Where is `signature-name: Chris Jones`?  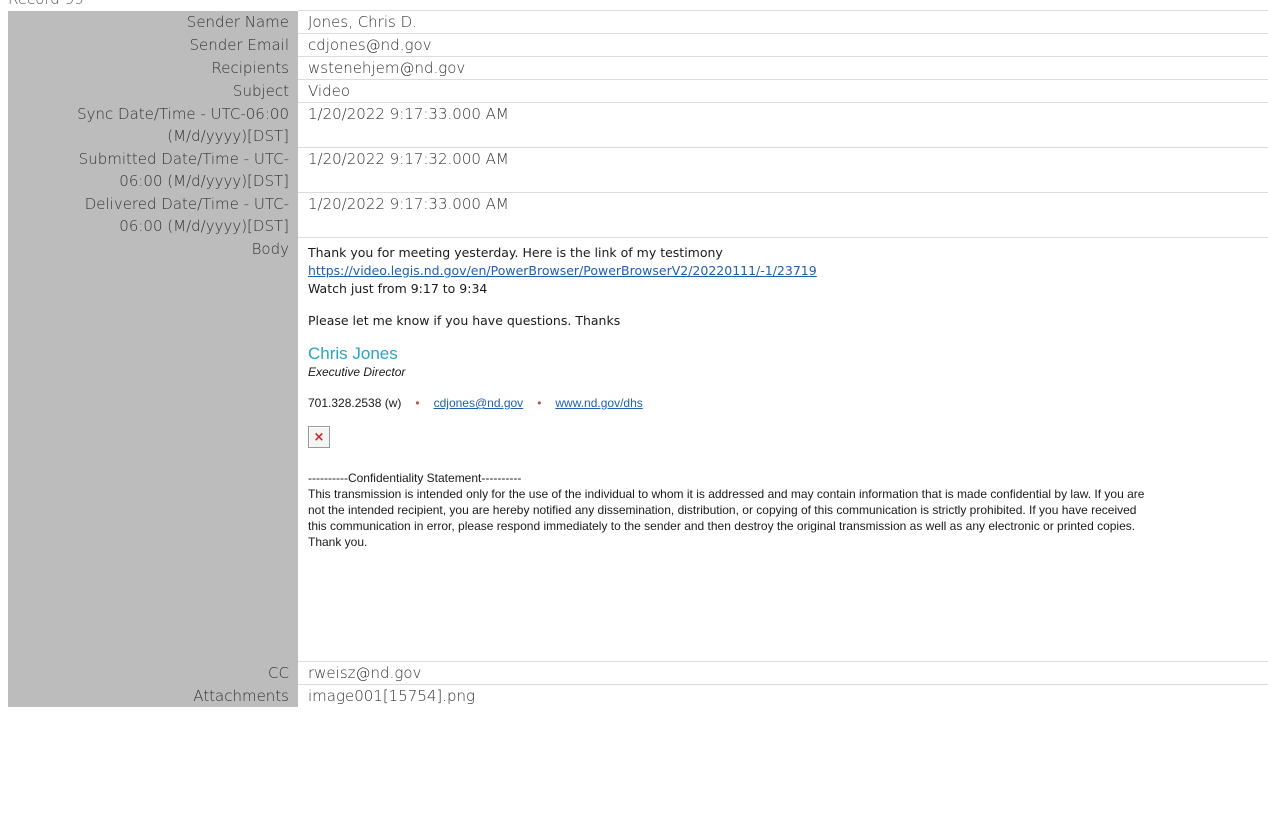 signature-name: Chris Jones is located at coordinates (353, 353).